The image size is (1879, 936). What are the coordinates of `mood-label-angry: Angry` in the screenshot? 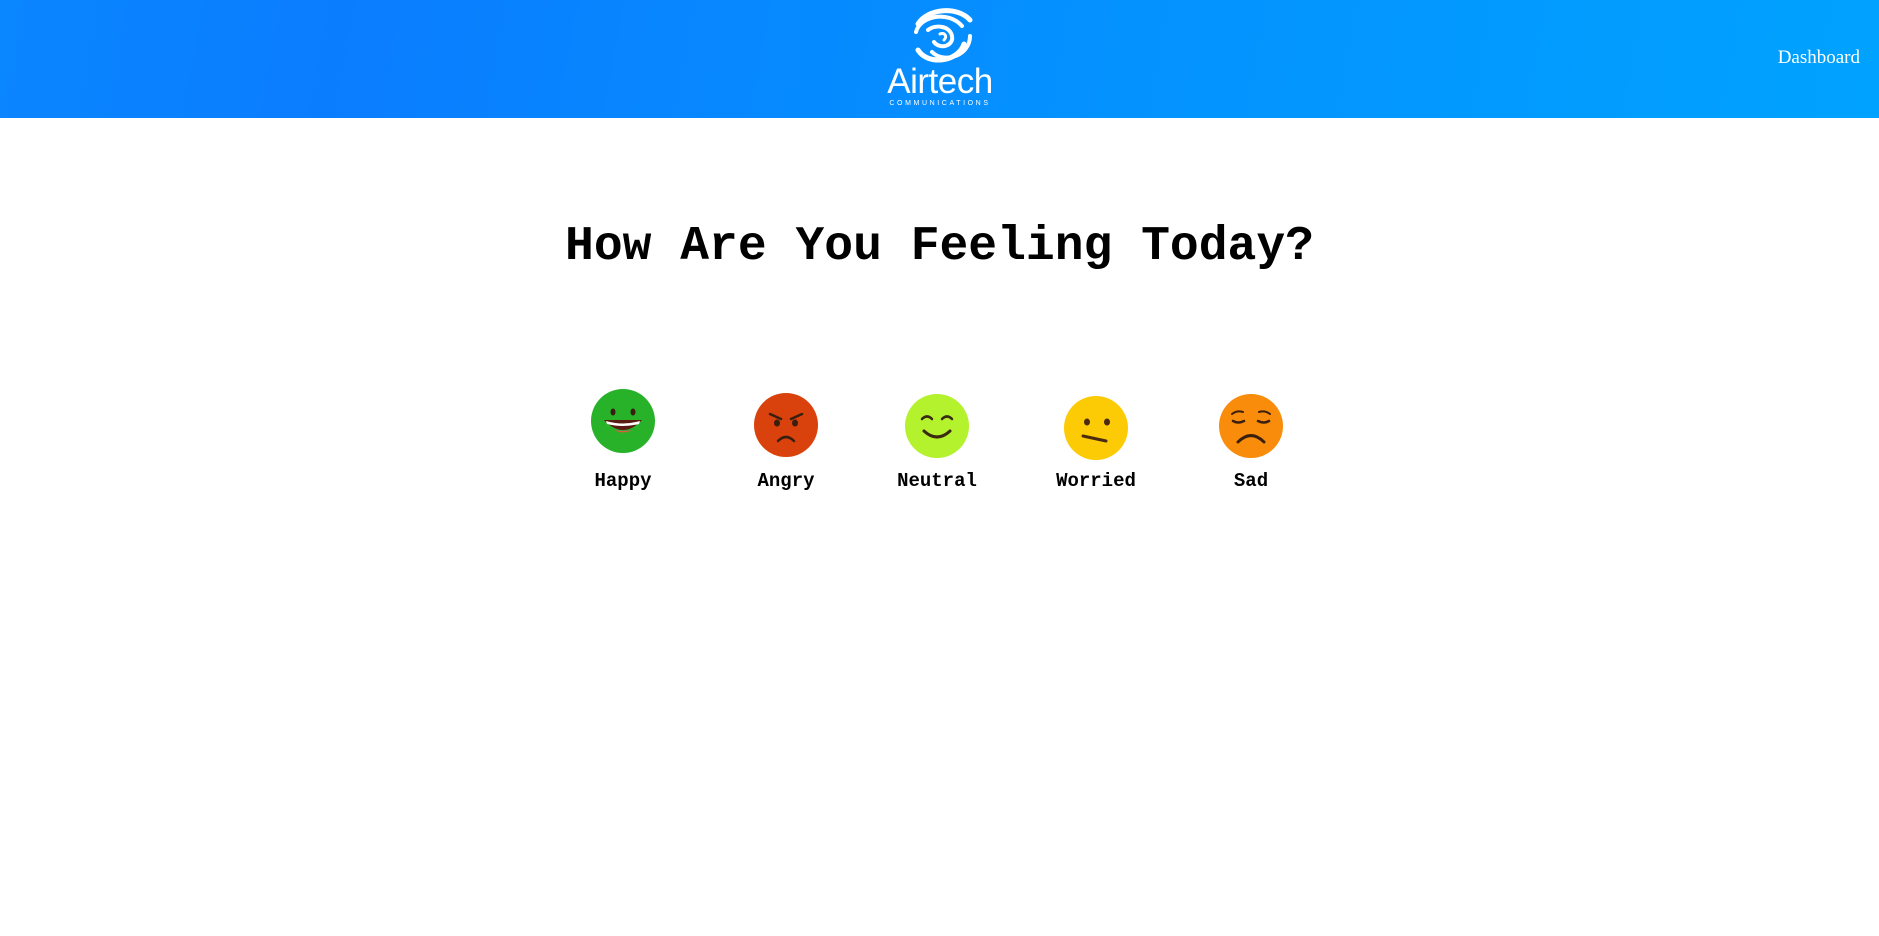 It's located at (786, 481).